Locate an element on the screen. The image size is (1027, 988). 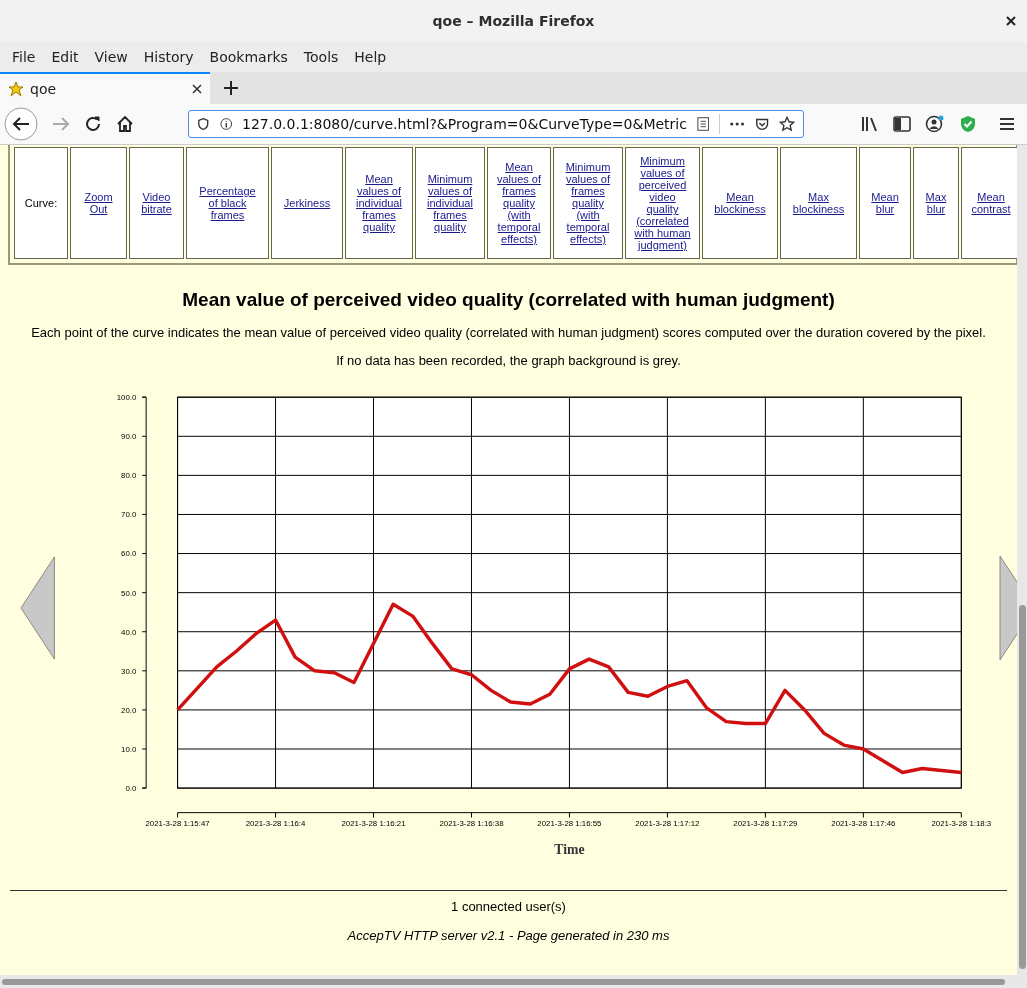
shield-icon is located at coordinates (203, 124).